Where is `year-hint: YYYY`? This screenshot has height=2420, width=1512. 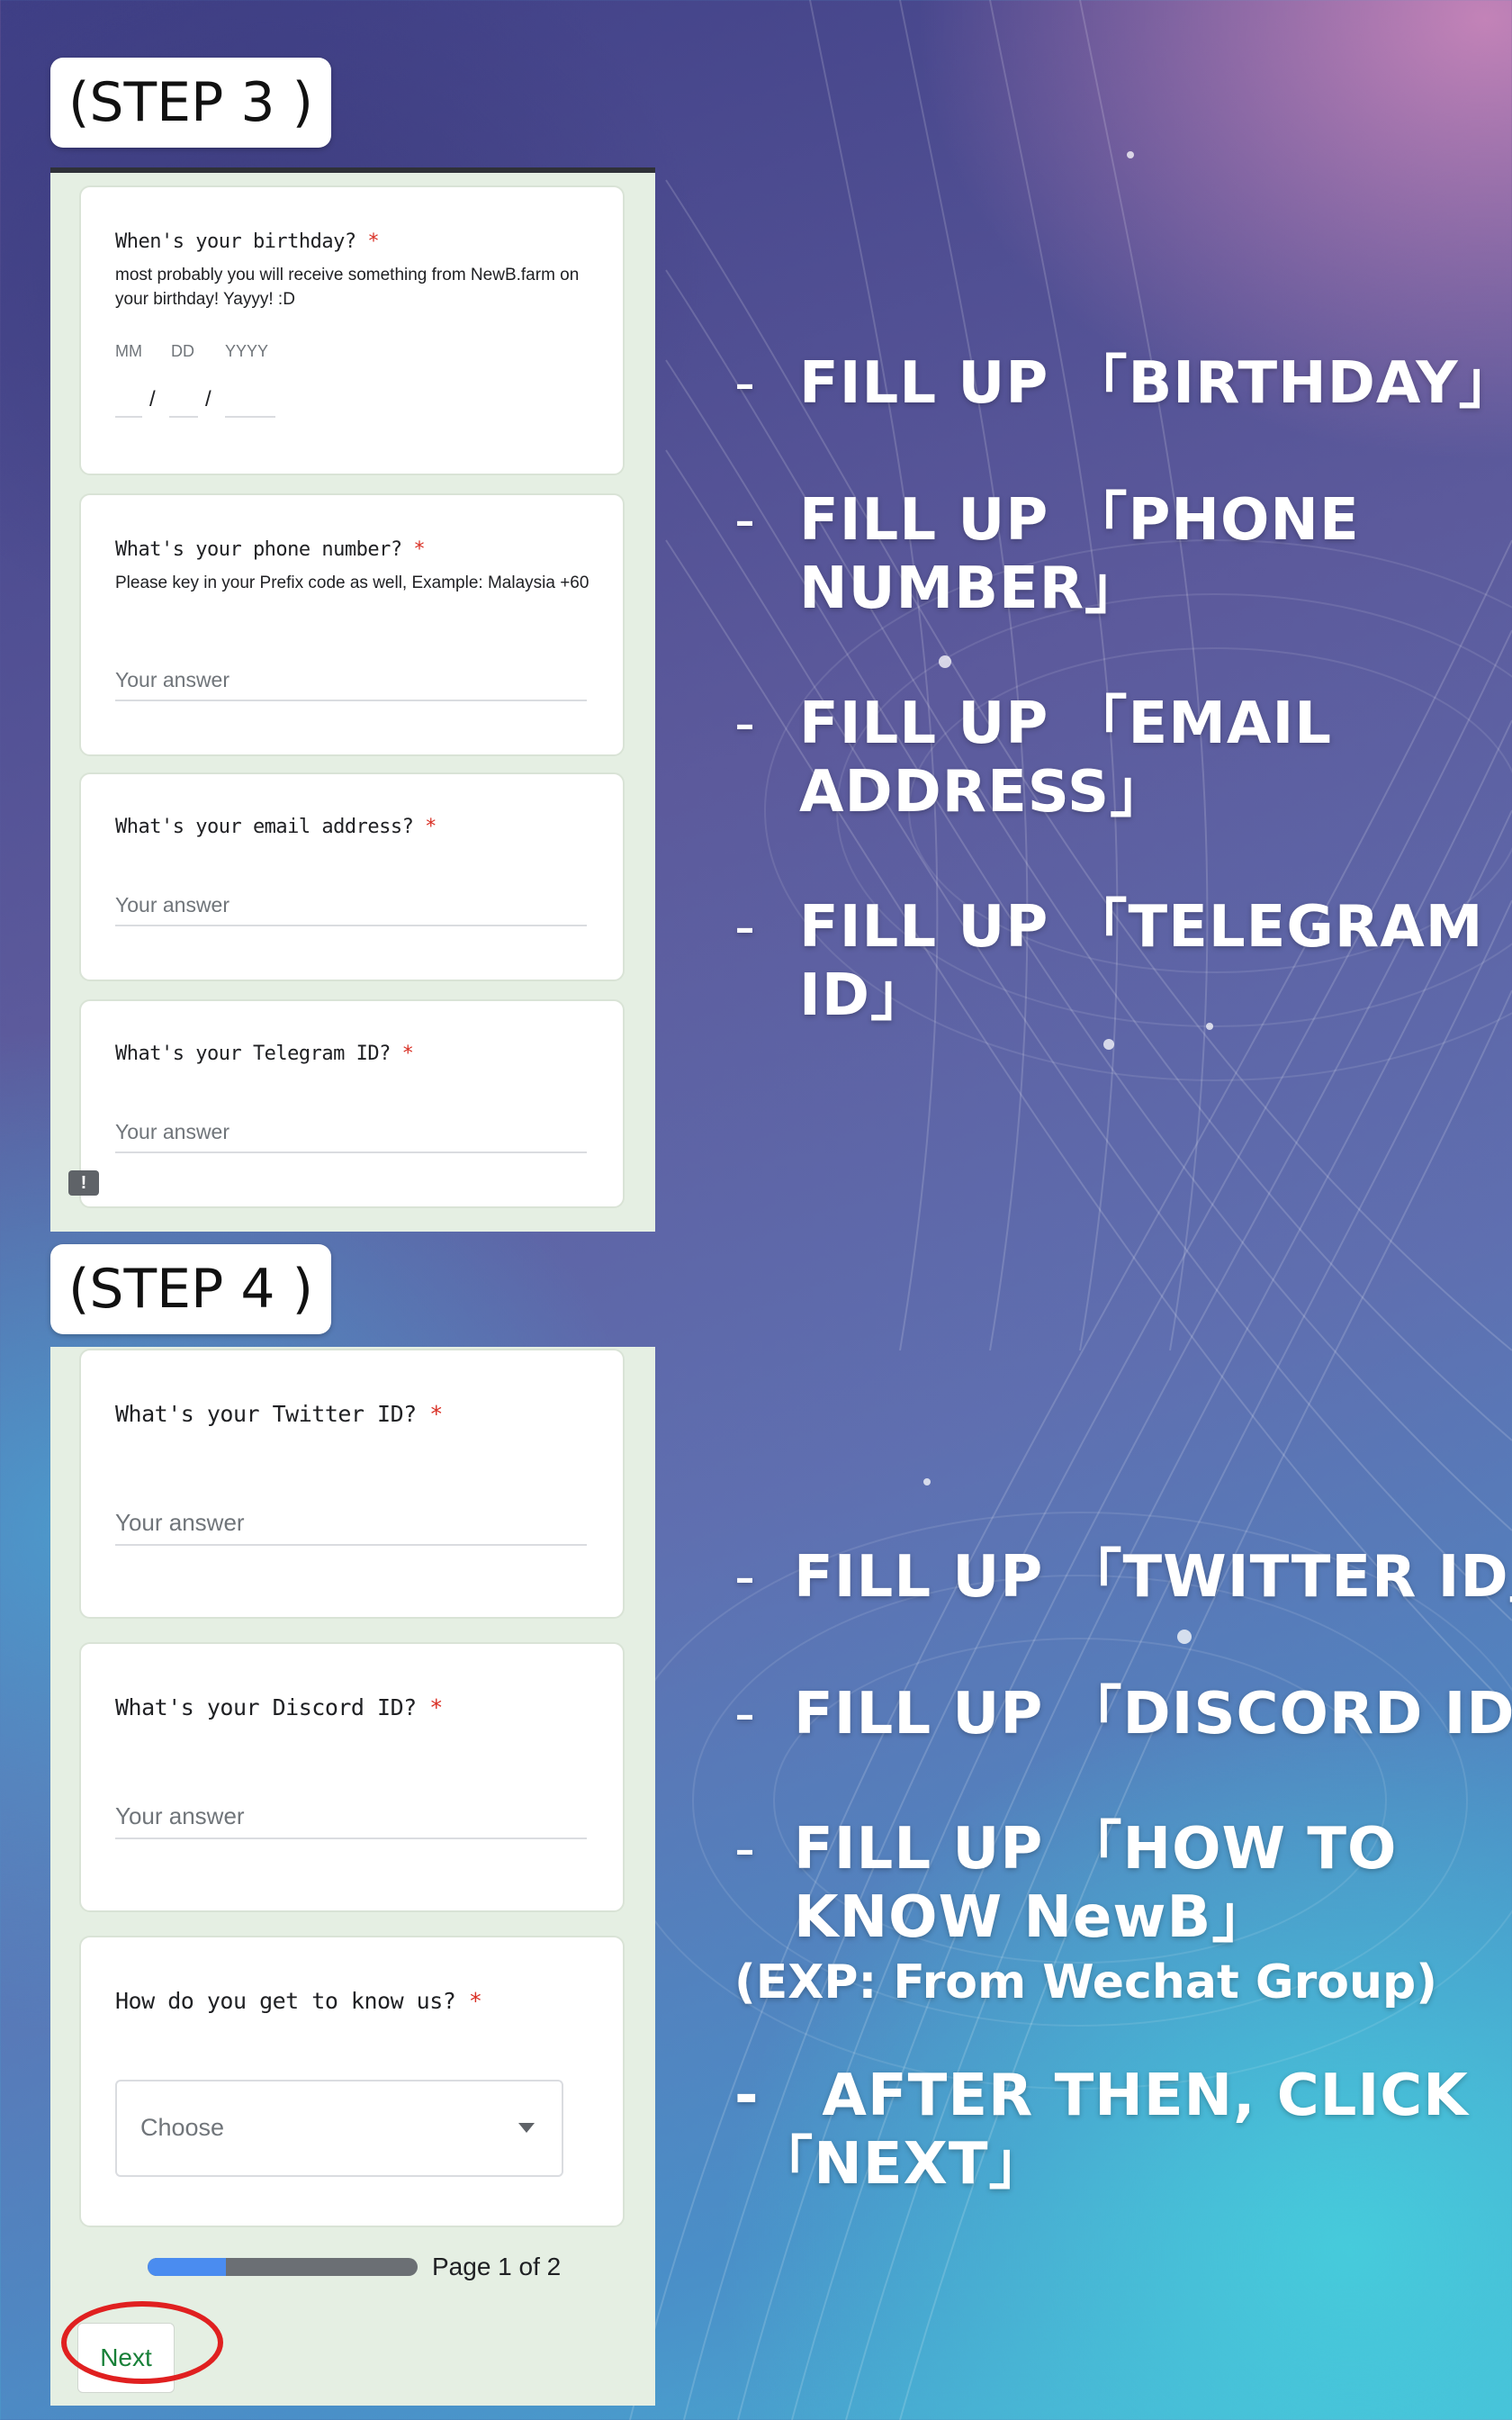
year-hint: YYYY is located at coordinates (247, 351).